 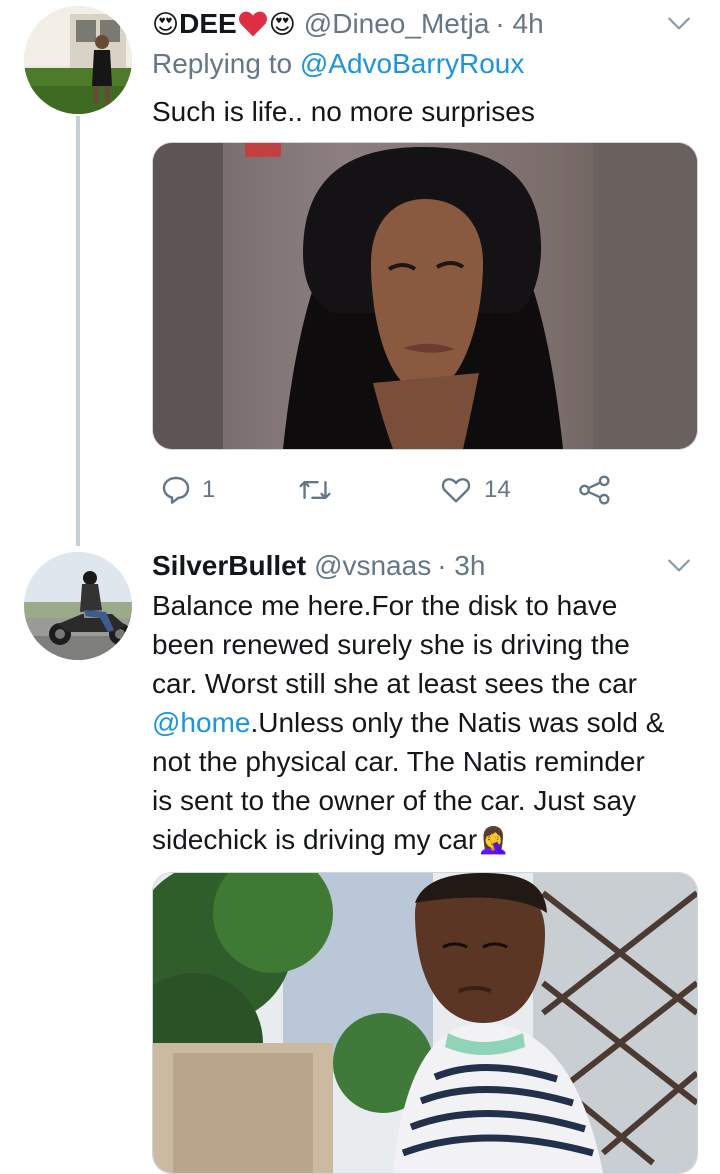 I want to click on red-heart-icon, so click(x=252, y=24).